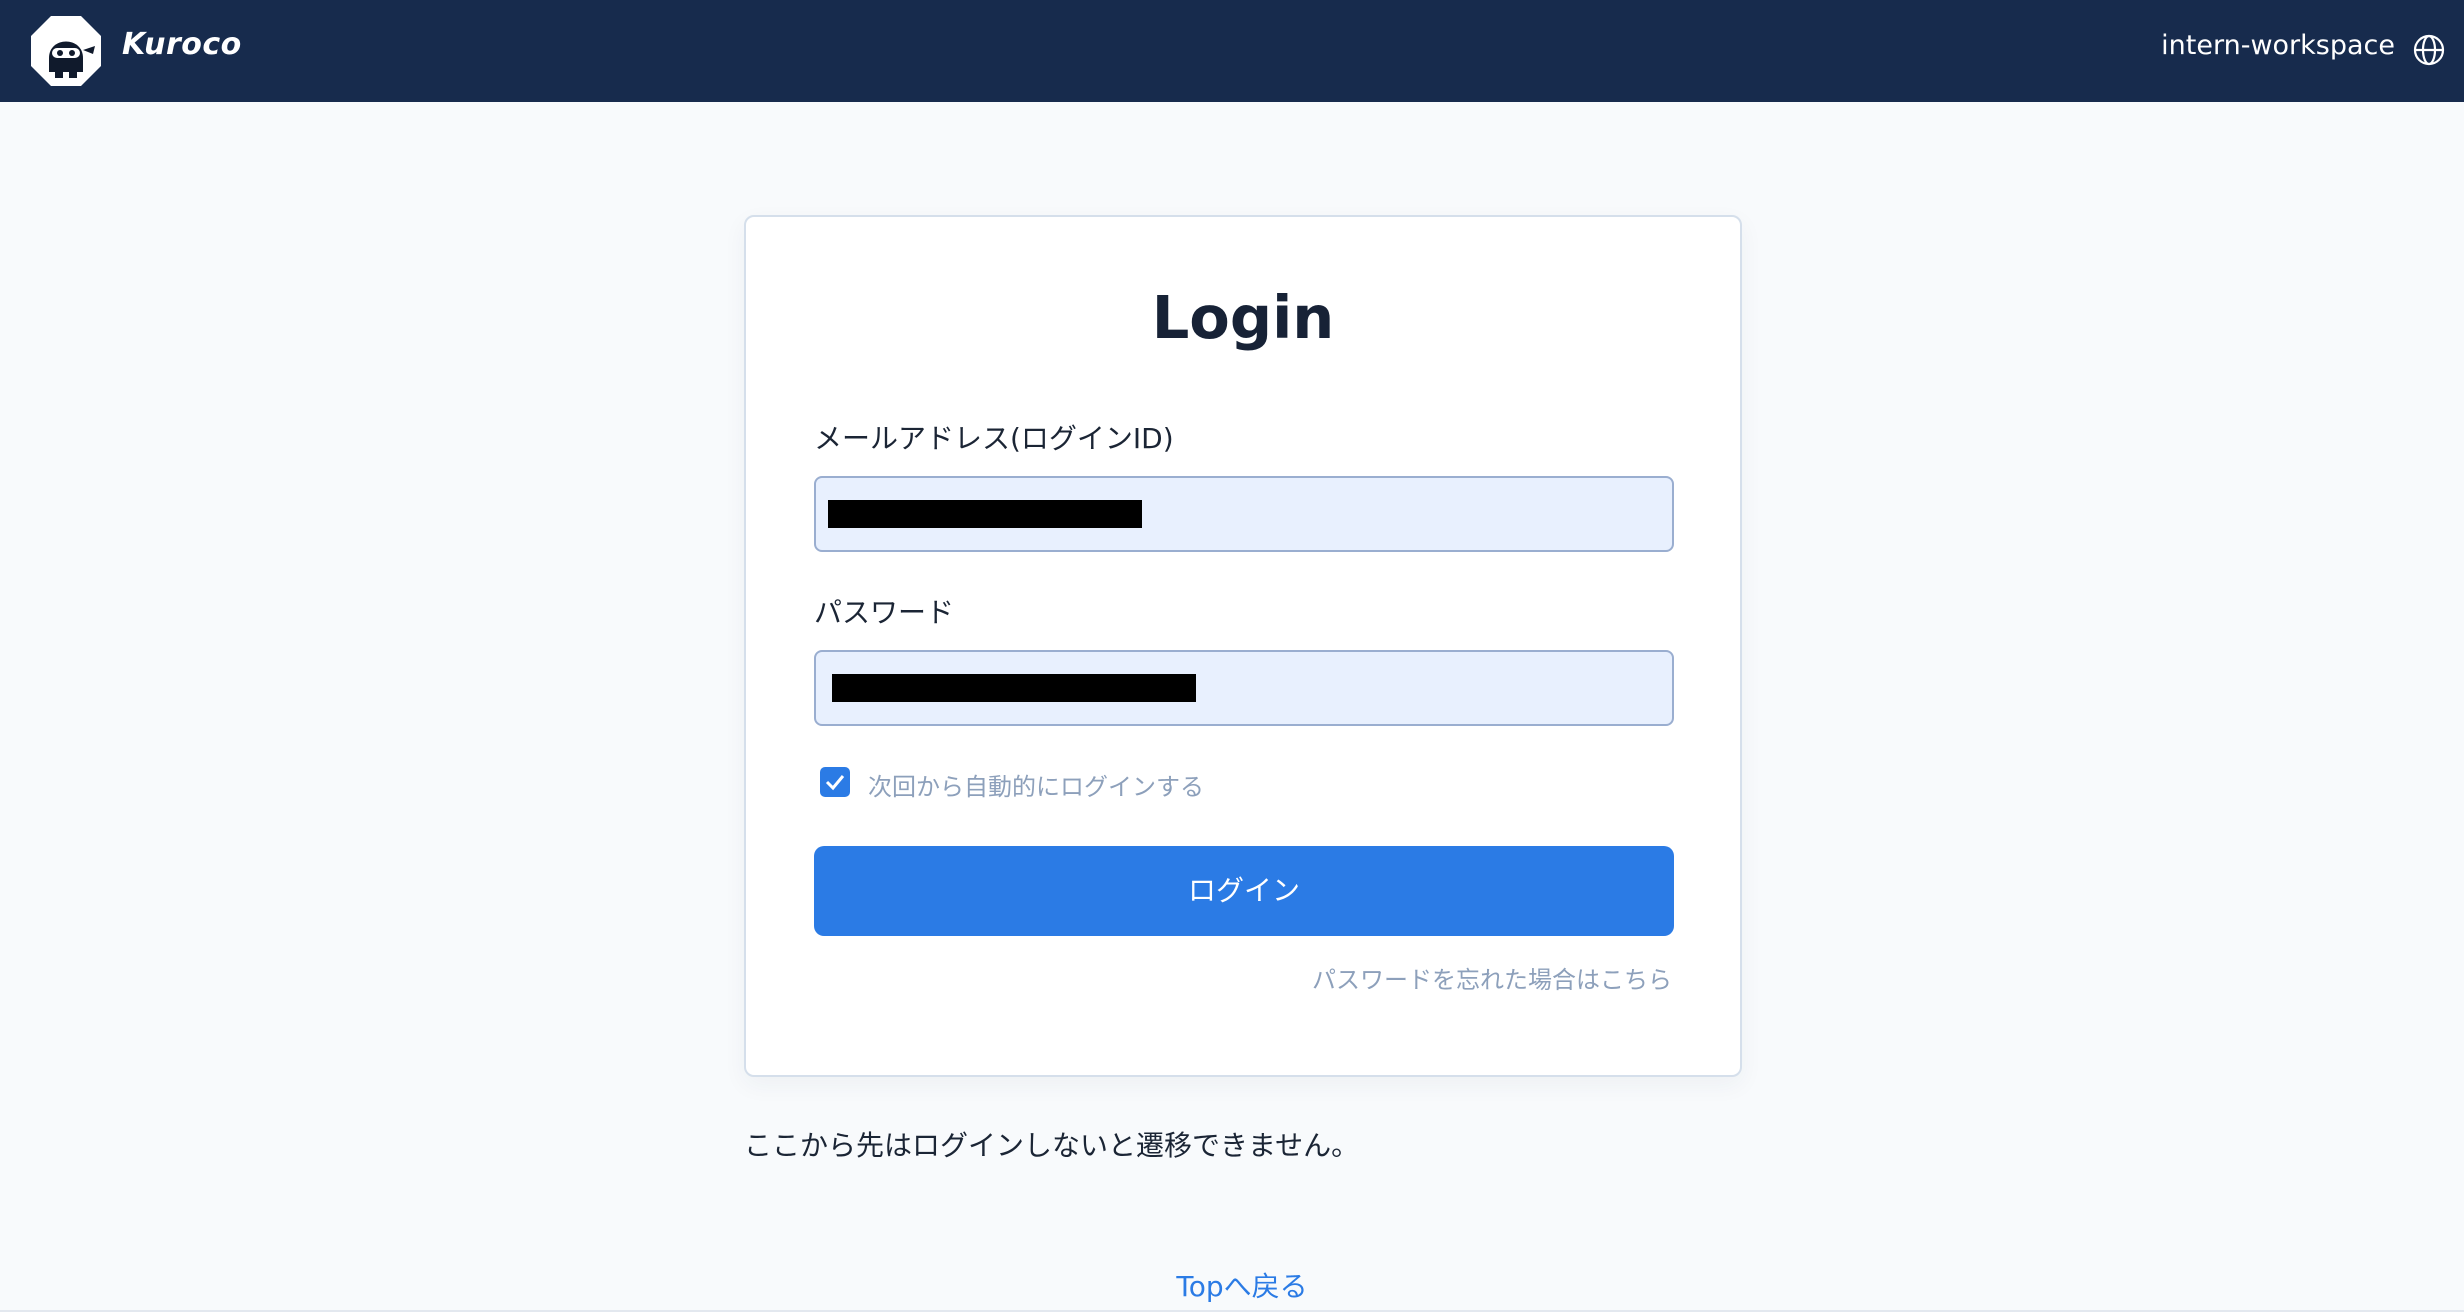 Image resolution: width=2464 pixels, height=1312 pixels. Describe the element at coordinates (985, 514) in the screenshot. I see `redacted-email-value` at that location.